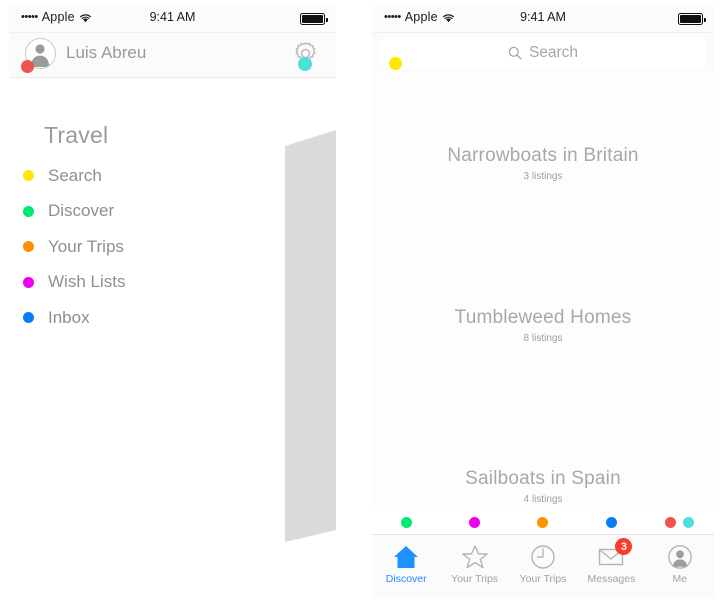 This screenshot has width=723, height=603. What do you see at coordinates (28, 282) in the screenshot?
I see `menu-dot-wish-lists` at bounding box center [28, 282].